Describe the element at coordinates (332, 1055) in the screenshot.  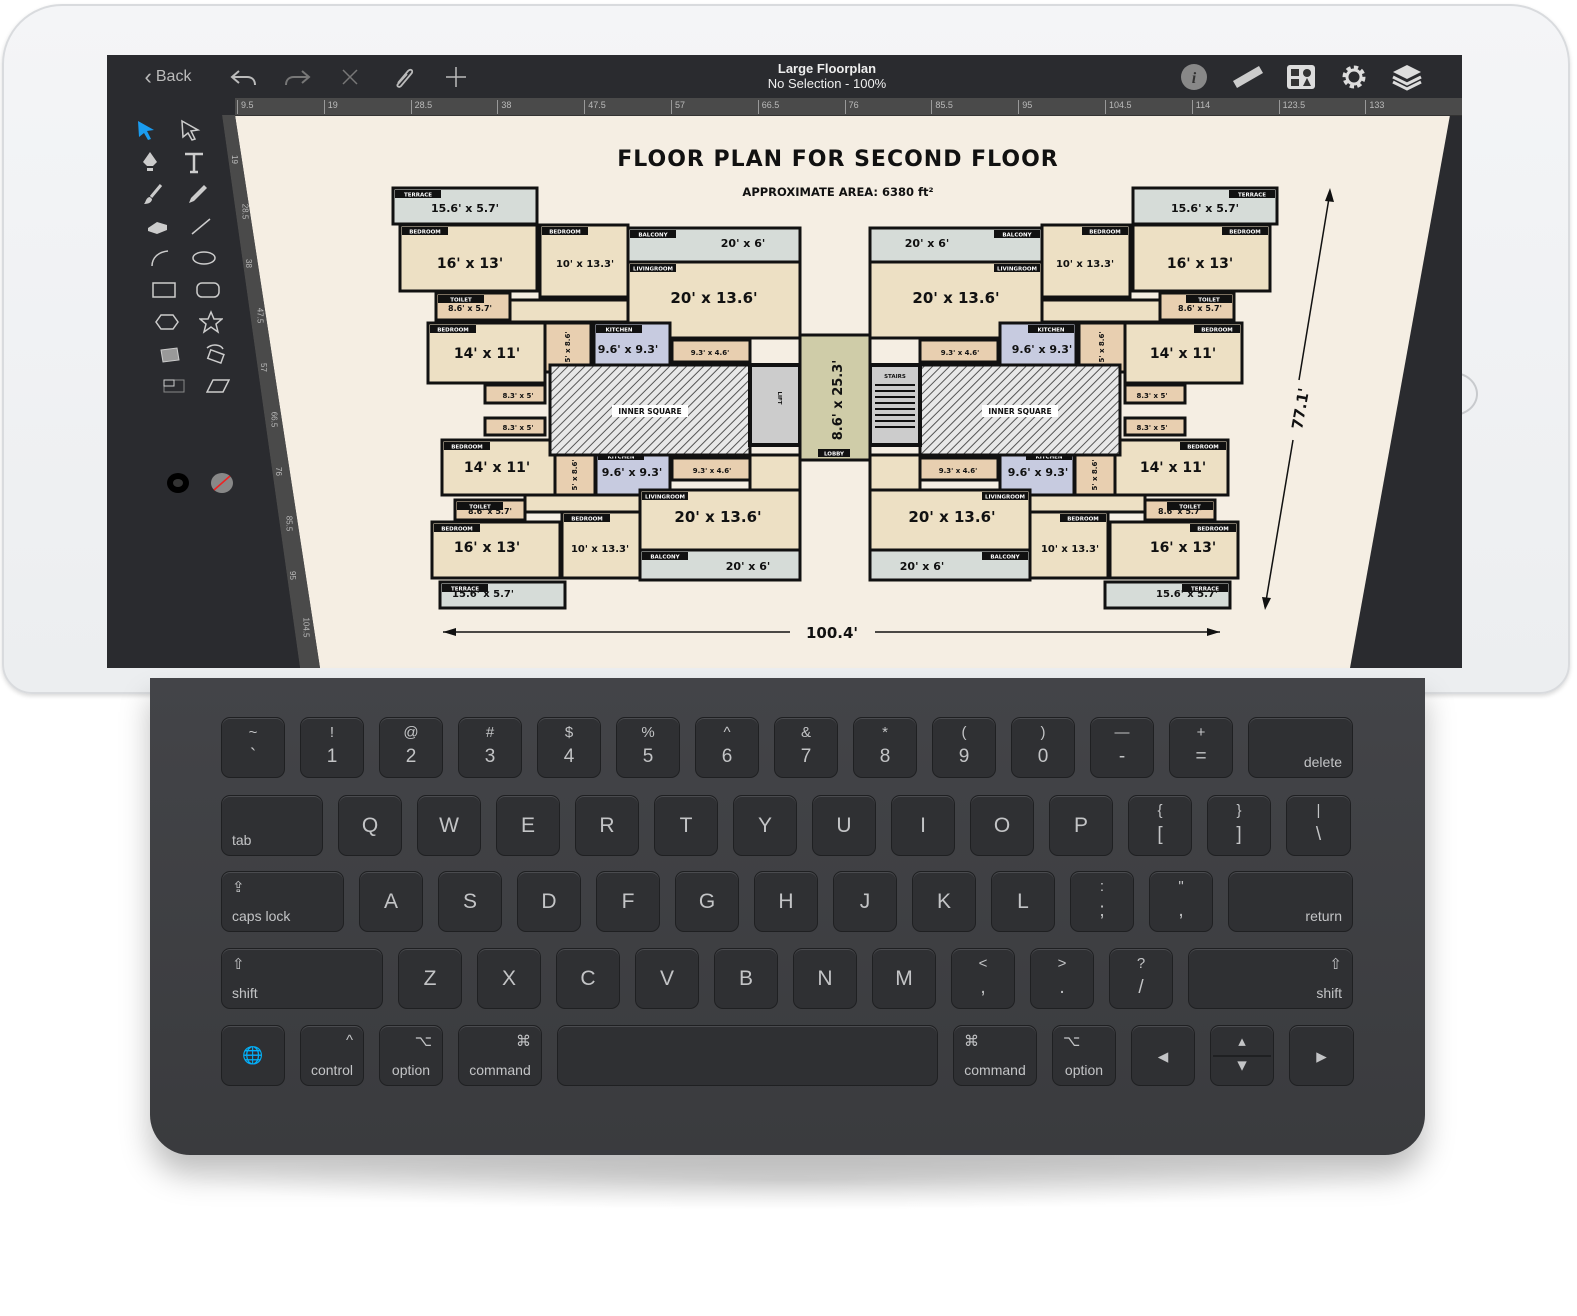
I see `key-control: control ^` at that location.